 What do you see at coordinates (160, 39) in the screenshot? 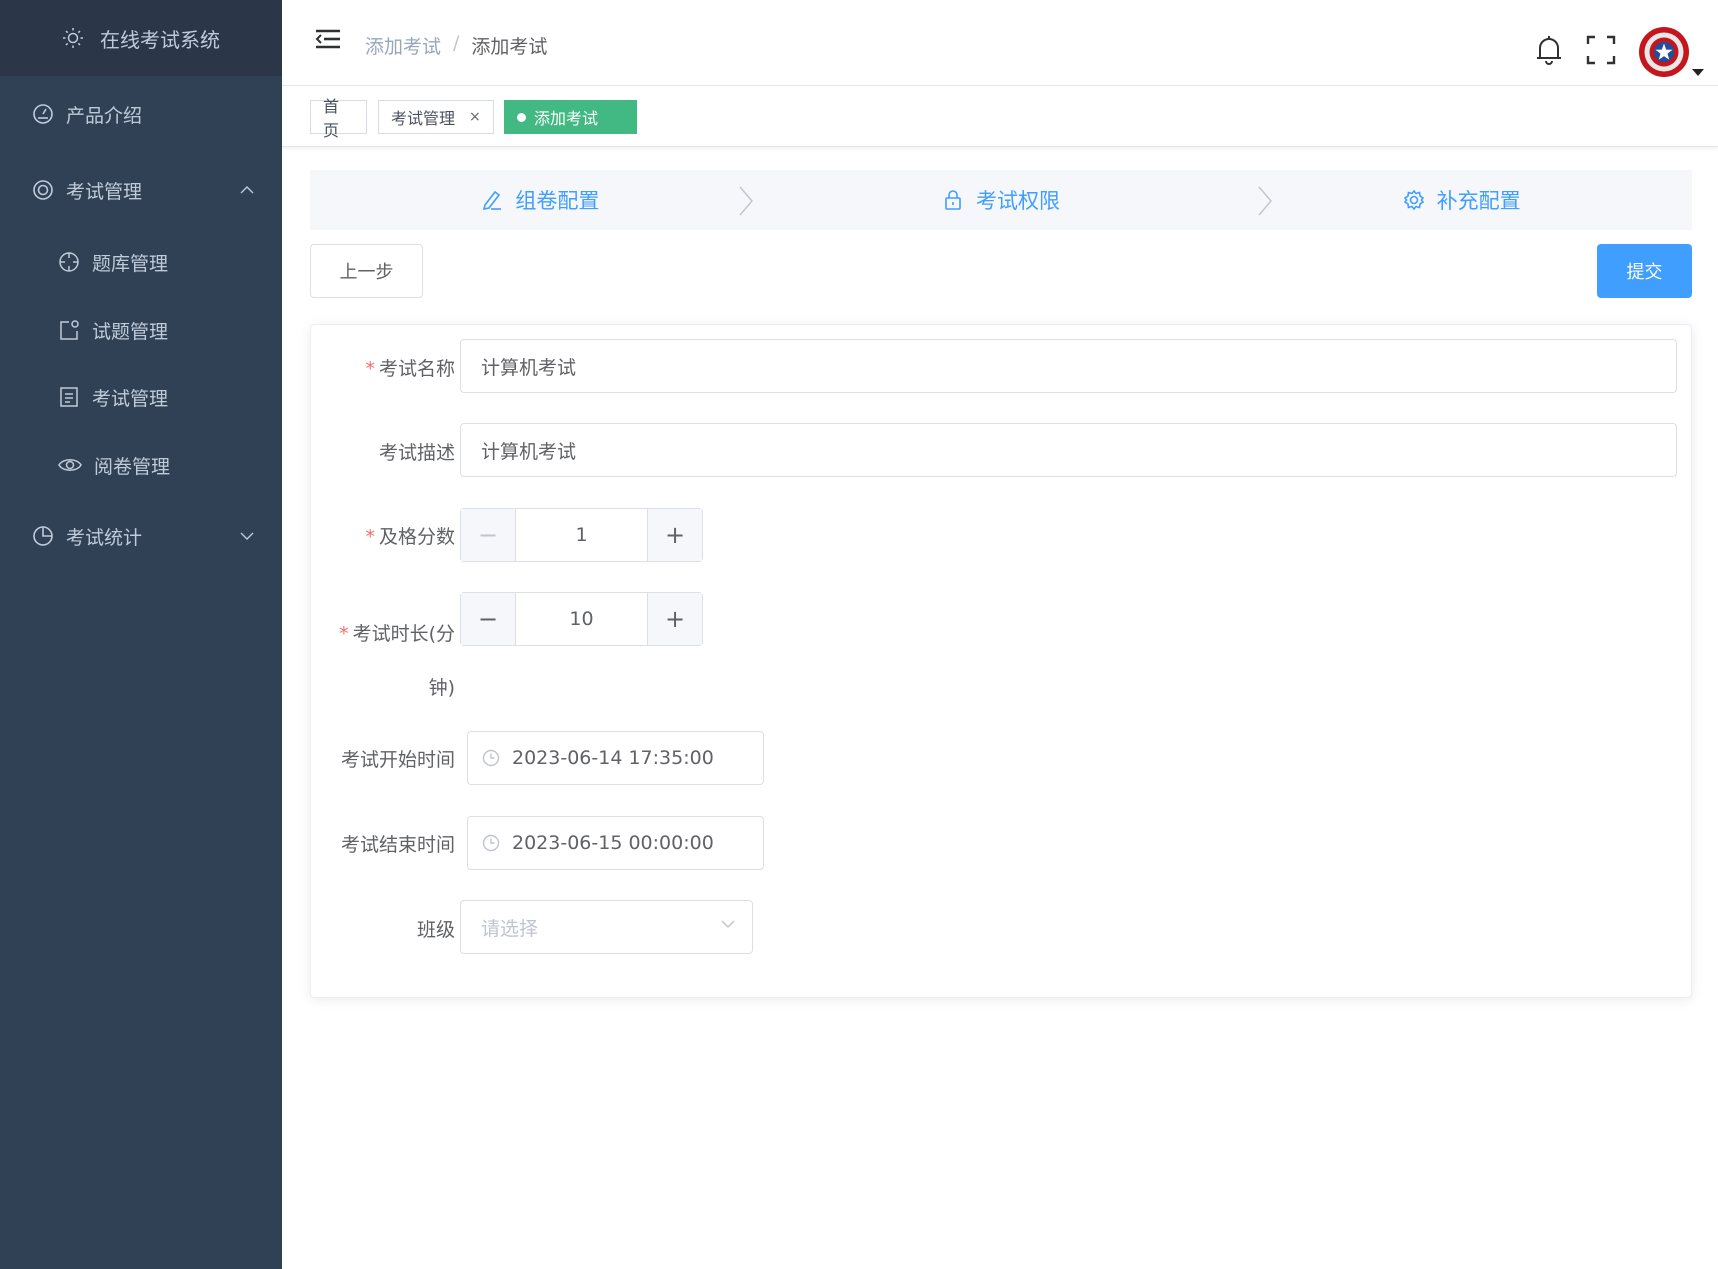
I see `app-title: 在线考试系统` at bounding box center [160, 39].